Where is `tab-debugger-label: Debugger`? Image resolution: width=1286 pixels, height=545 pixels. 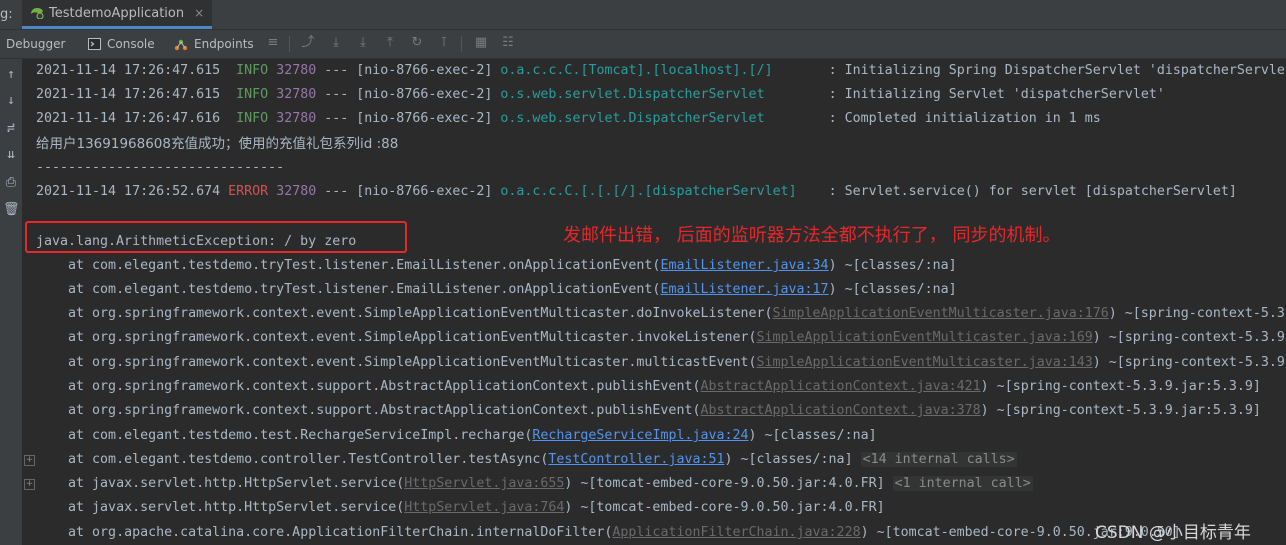
tab-debugger-label: Debugger is located at coordinates (36, 44).